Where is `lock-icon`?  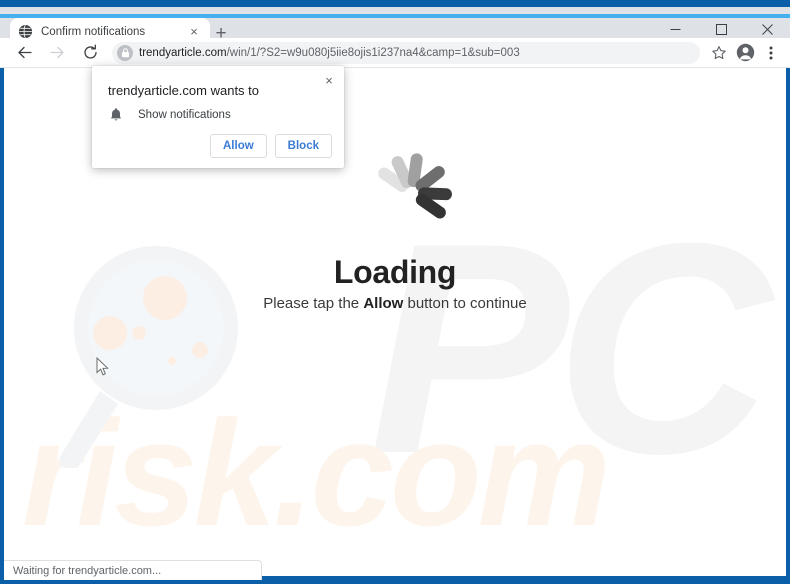
lock-icon is located at coordinates (125, 52).